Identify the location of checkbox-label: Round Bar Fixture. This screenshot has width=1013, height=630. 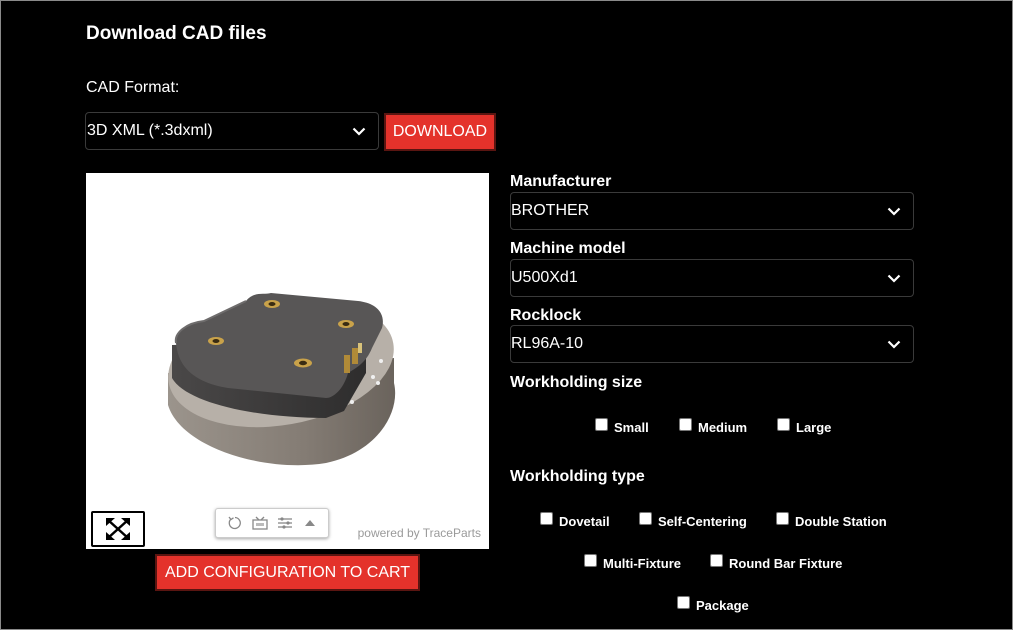
(786, 563).